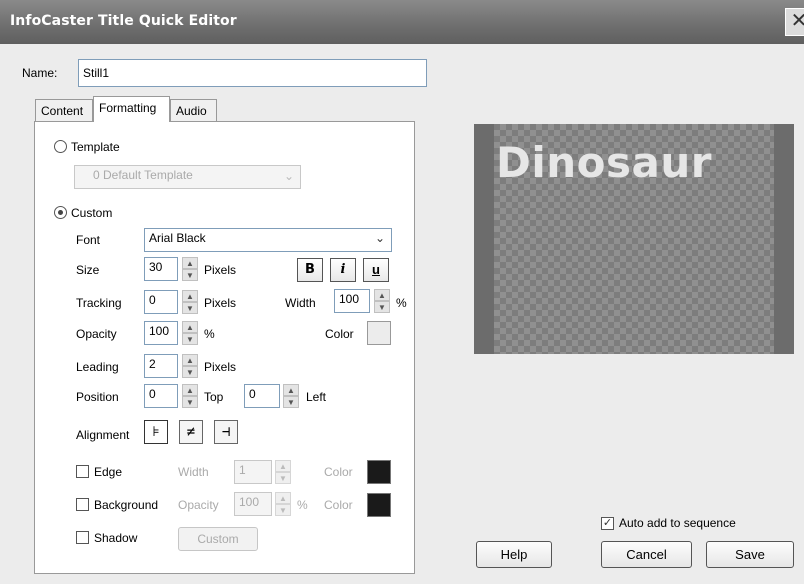 This screenshot has width=804, height=584. I want to click on width-spinner: ▲ ▼, so click(382, 301).